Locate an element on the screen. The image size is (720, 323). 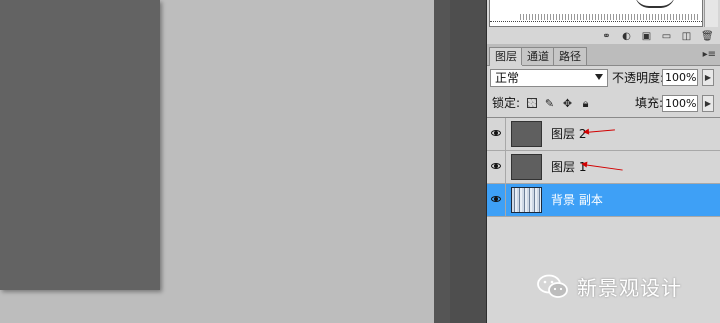
opacity-label: 不透明度: is located at coordinates (638, 78).